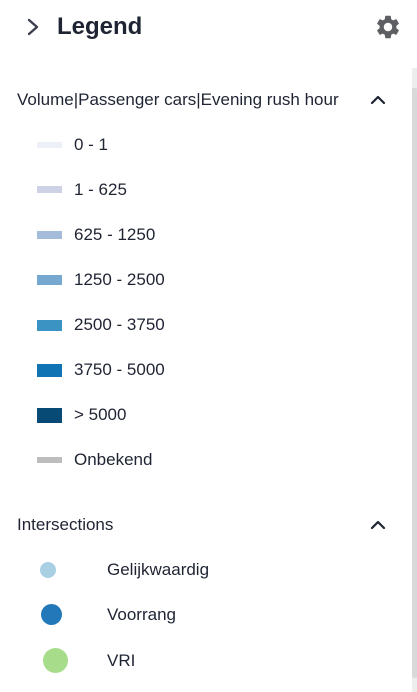  I want to click on legend-item-label: 625 - 1250, so click(115, 234).